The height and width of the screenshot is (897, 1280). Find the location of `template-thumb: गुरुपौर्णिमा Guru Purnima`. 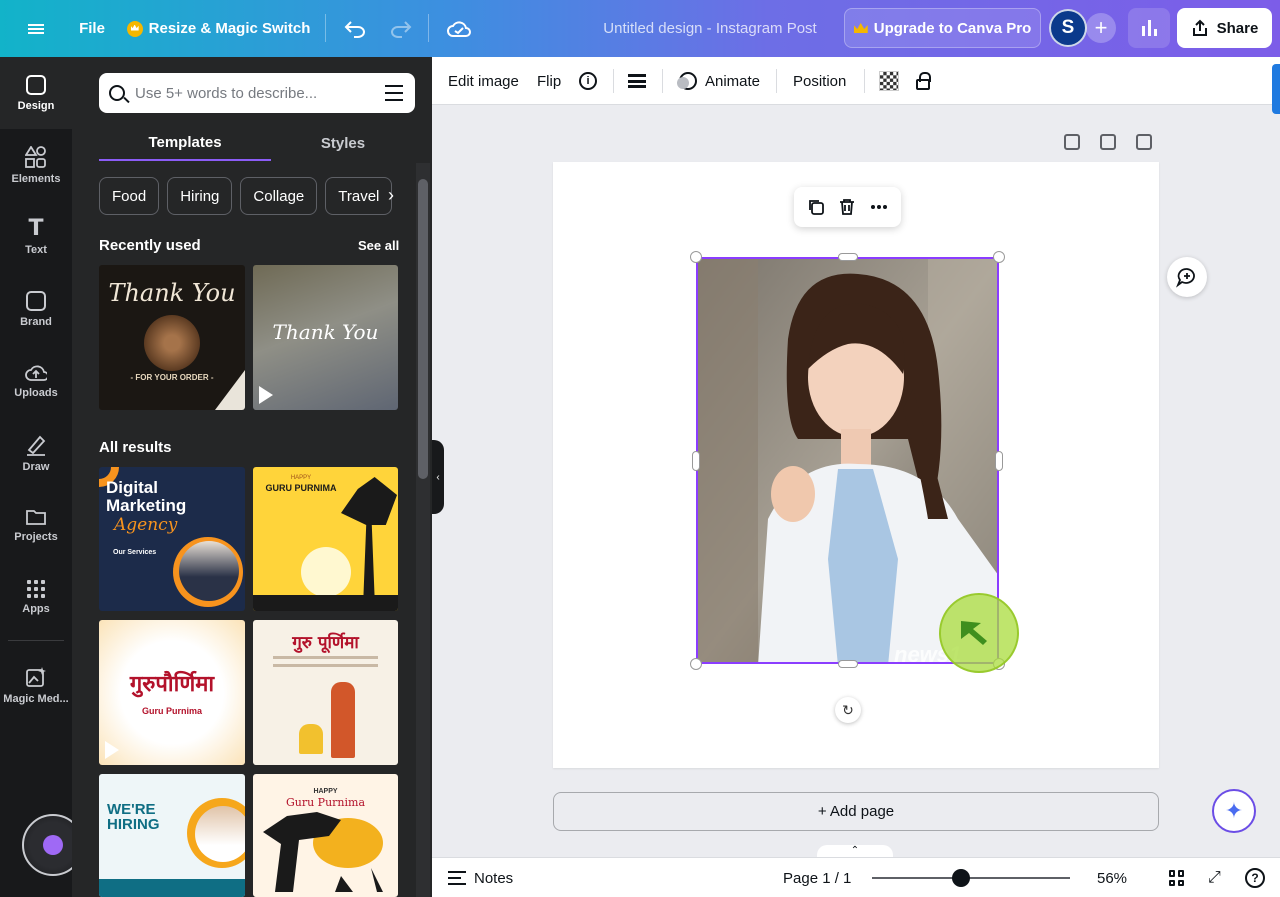

template-thumb: गुरुपौर्णिमा Guru Purnima is located at coordinates (172, 692).